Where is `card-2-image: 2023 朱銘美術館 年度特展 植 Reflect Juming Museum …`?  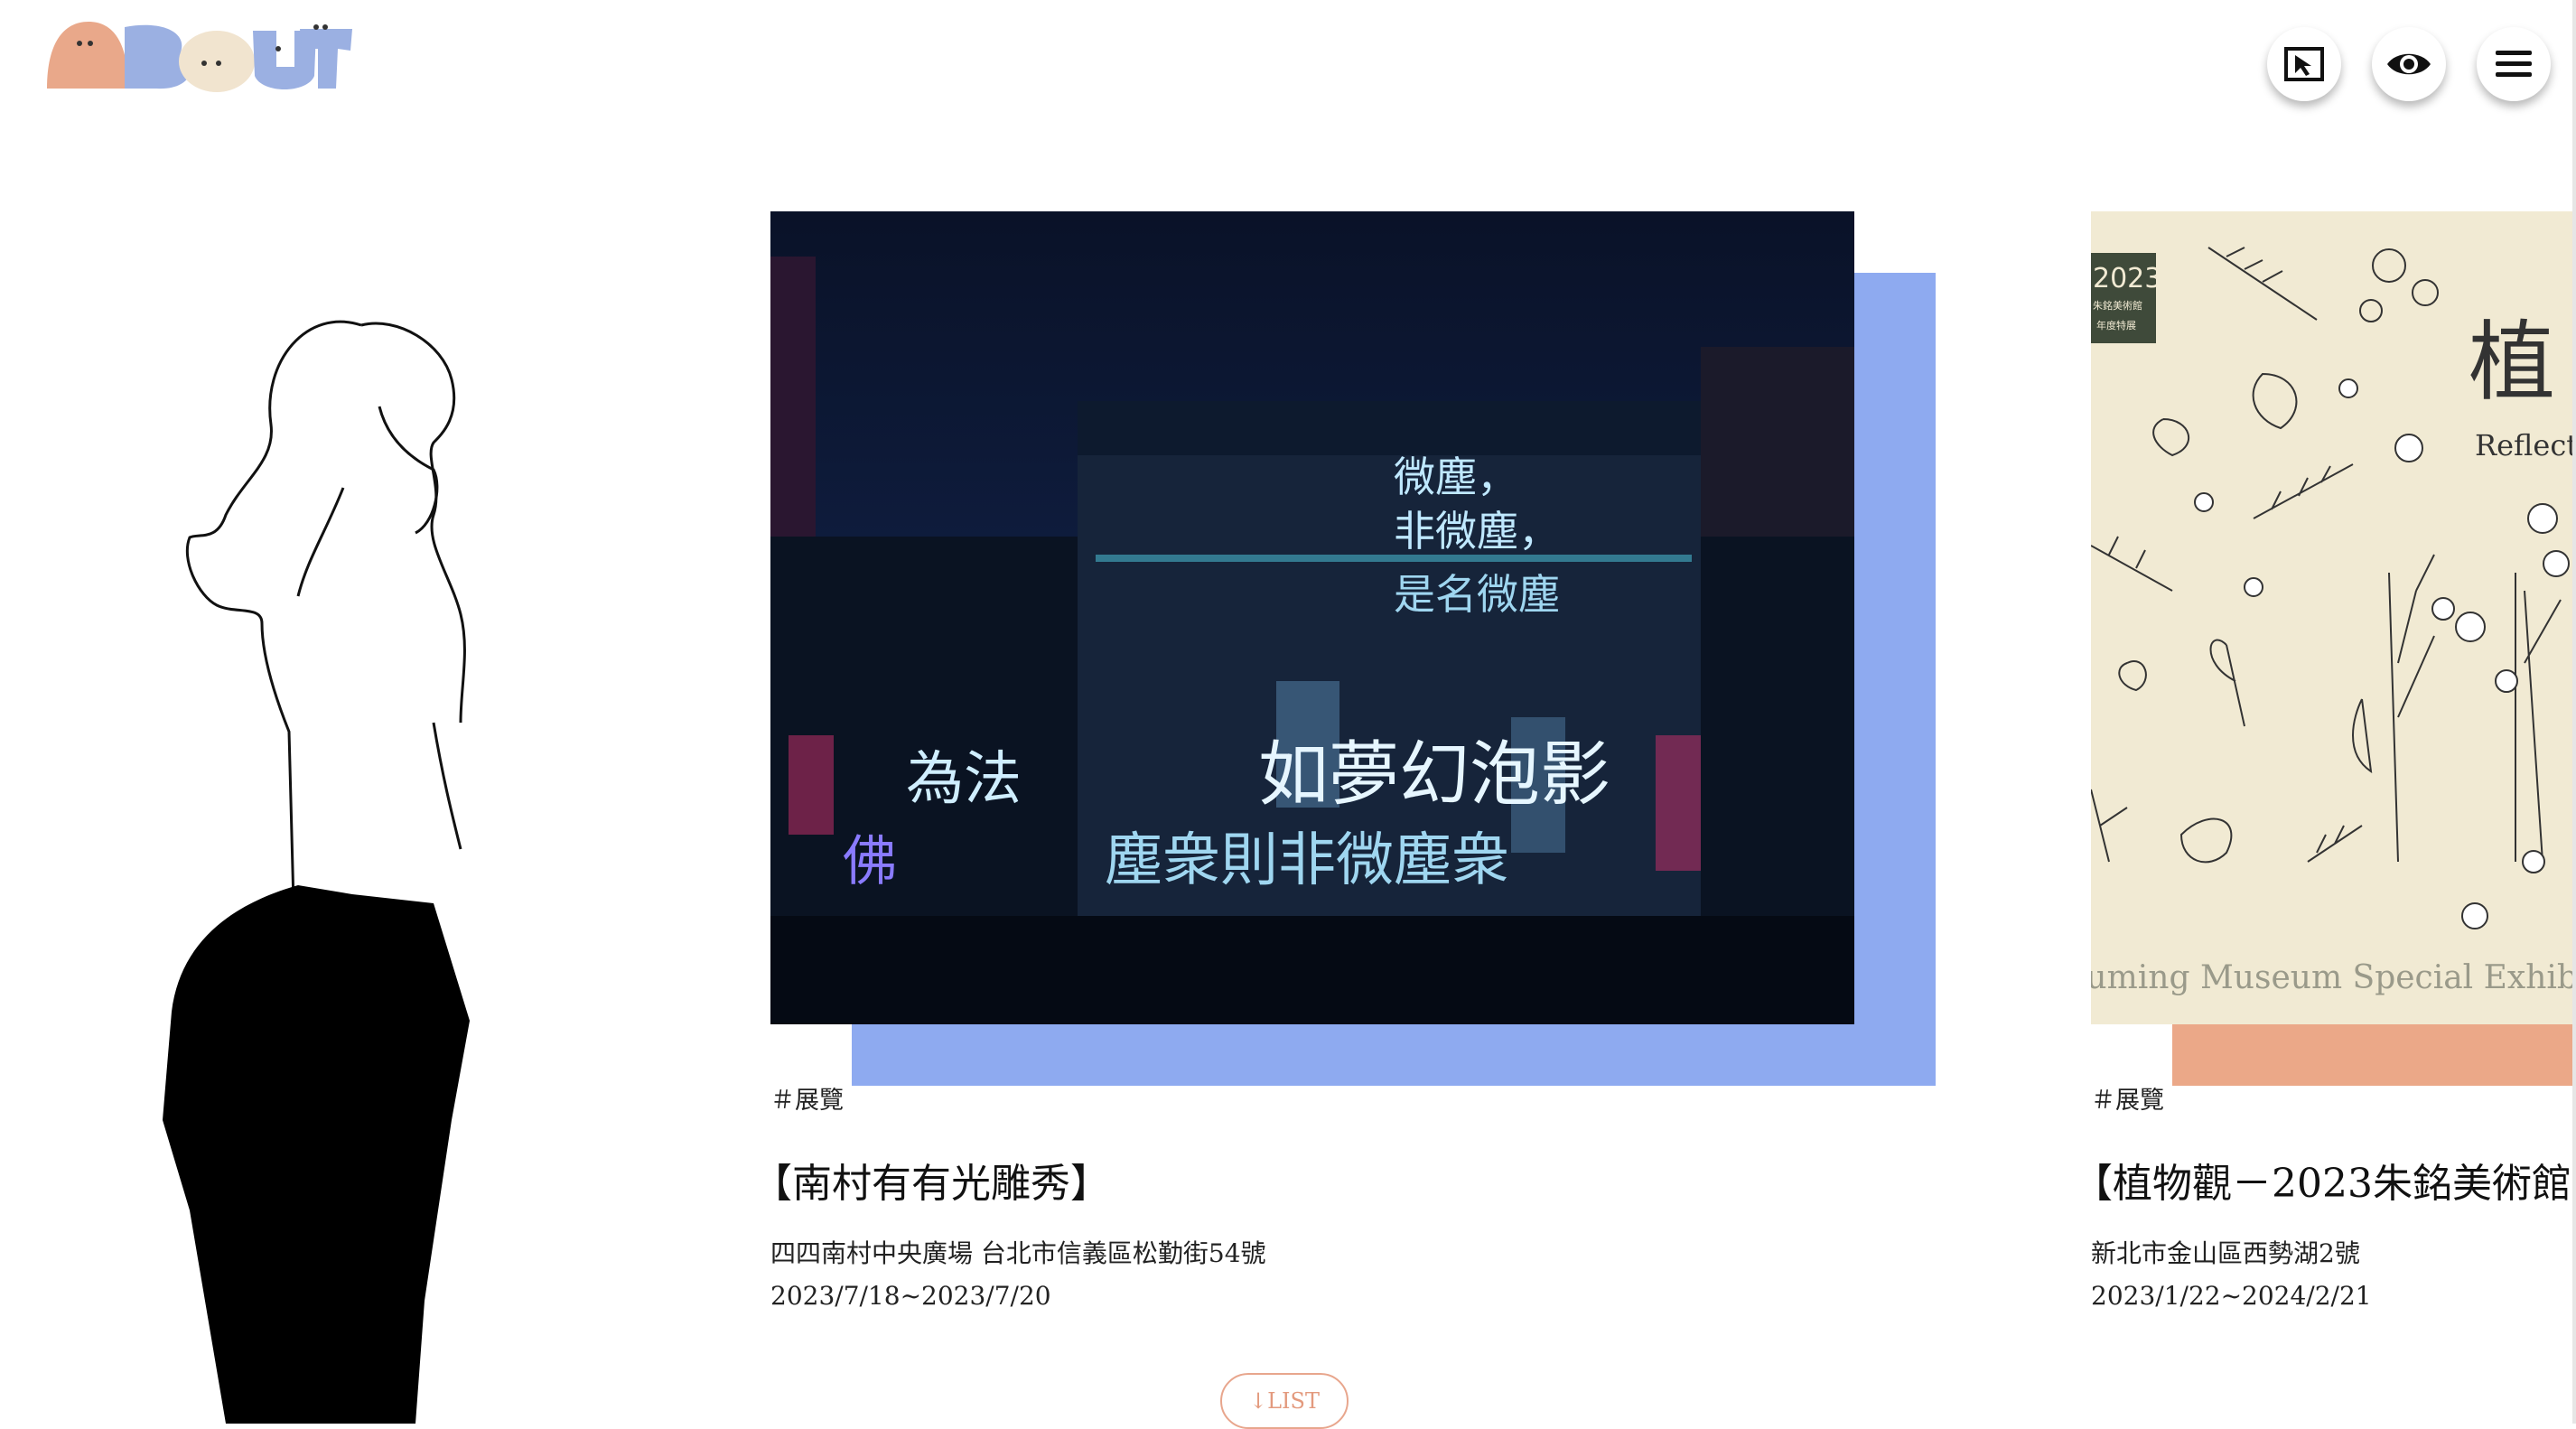
card-2-image: 2023 朱銘美術館 年度特展 植 Reflect Juming Museum … is located at coordinates (2331, 617).